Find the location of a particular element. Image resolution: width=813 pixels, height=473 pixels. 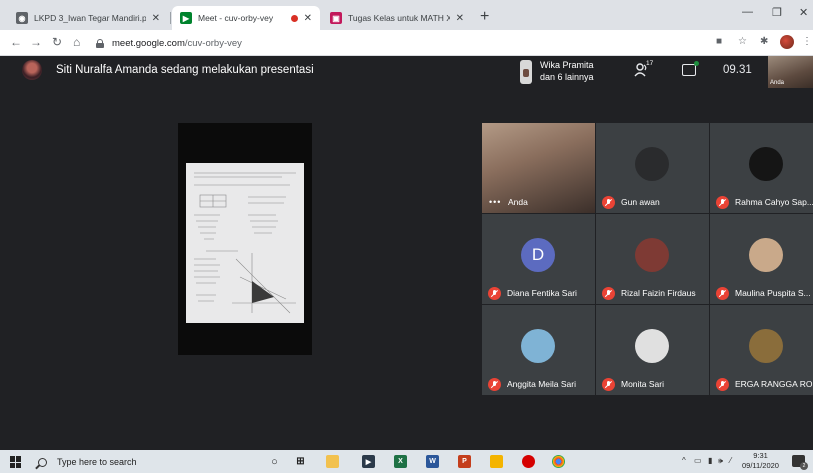

store-icon: ▶ is located at coordinates (368, 461).